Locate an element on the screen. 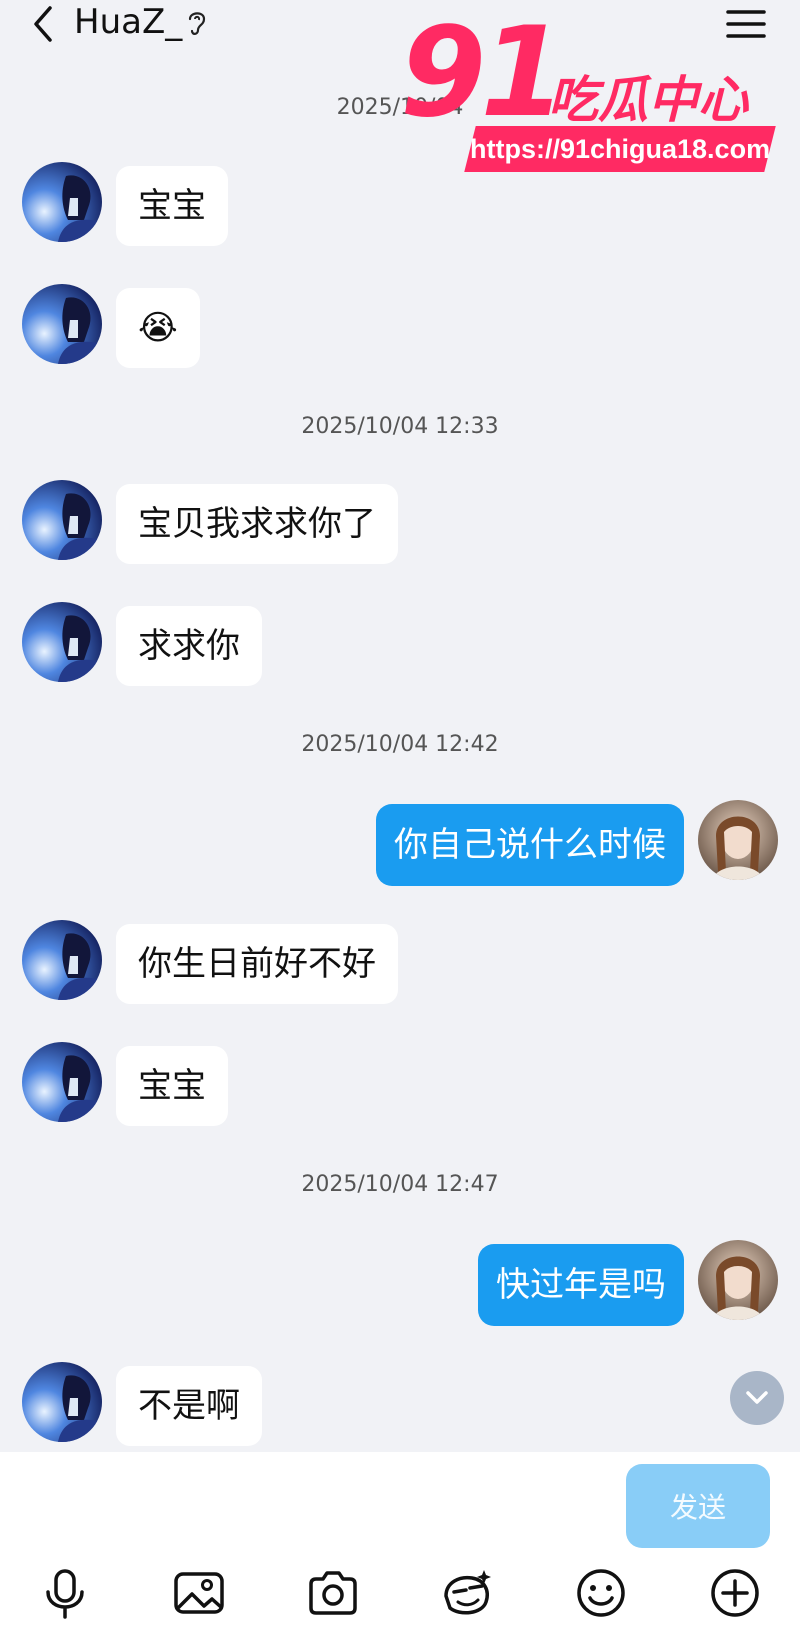  watermark-logo: 91 吃瓜中心 https://91chigua18.com is located at coordinates (590, 92).